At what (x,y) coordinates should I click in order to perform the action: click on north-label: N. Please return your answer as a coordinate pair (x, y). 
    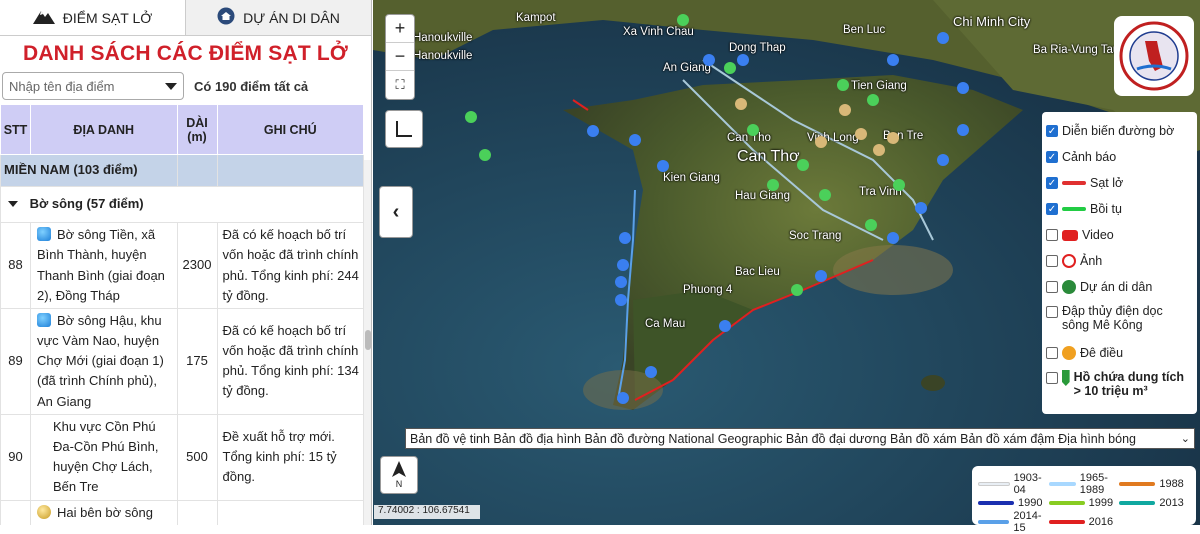
    Looking at the image, I should click on (399, 484).